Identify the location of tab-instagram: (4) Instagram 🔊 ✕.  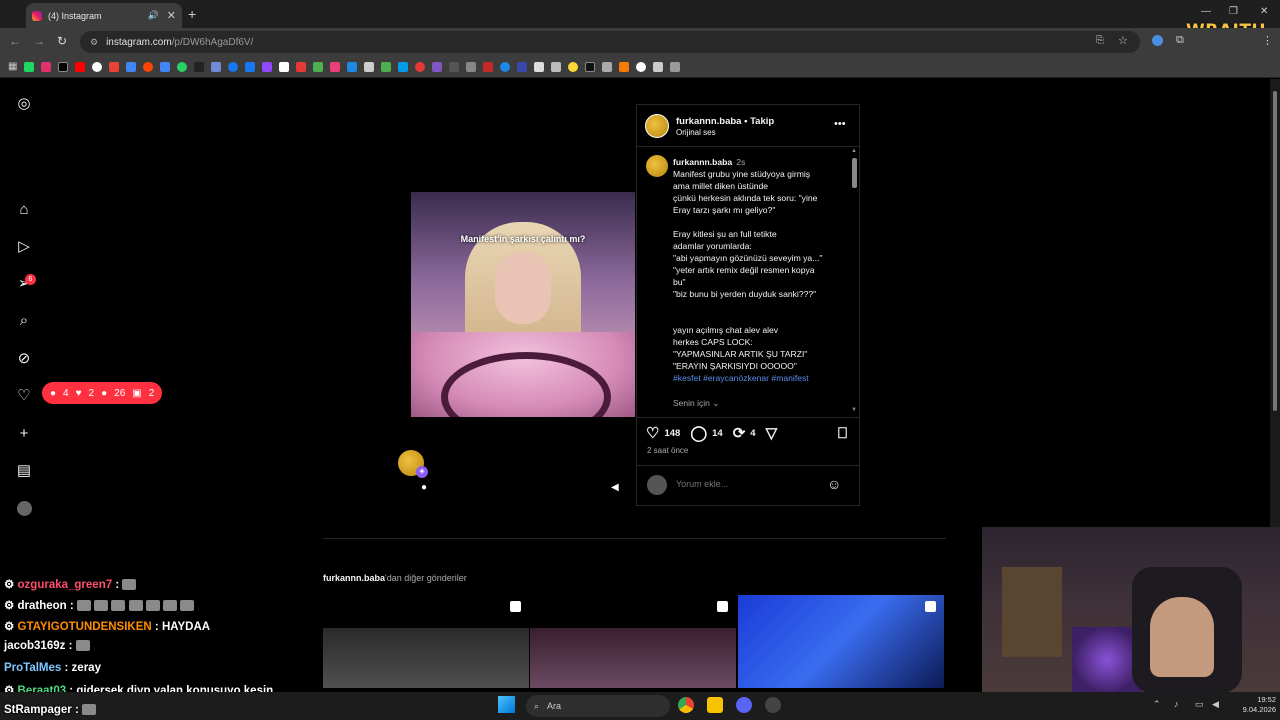
(104, 15).